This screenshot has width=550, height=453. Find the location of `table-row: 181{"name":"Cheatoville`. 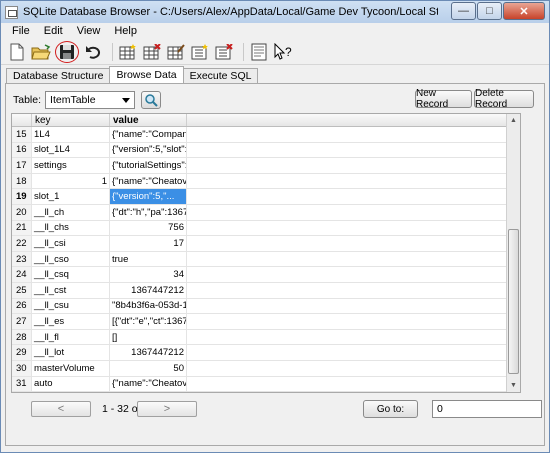

table-row: 181{"name":"Cheatoville is located at coordinates (266, 181).